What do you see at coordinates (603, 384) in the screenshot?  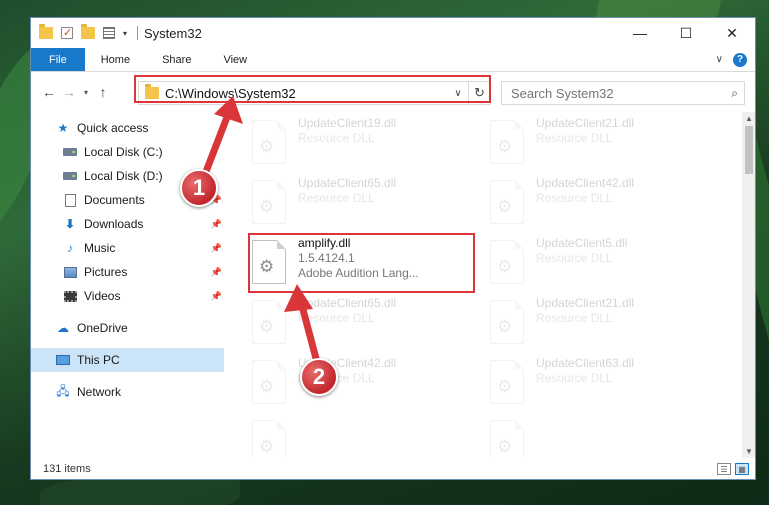 I see `file-tile: ⚙ UpdateClient63.dll Resource DLL` at bounding box center [603, 384].